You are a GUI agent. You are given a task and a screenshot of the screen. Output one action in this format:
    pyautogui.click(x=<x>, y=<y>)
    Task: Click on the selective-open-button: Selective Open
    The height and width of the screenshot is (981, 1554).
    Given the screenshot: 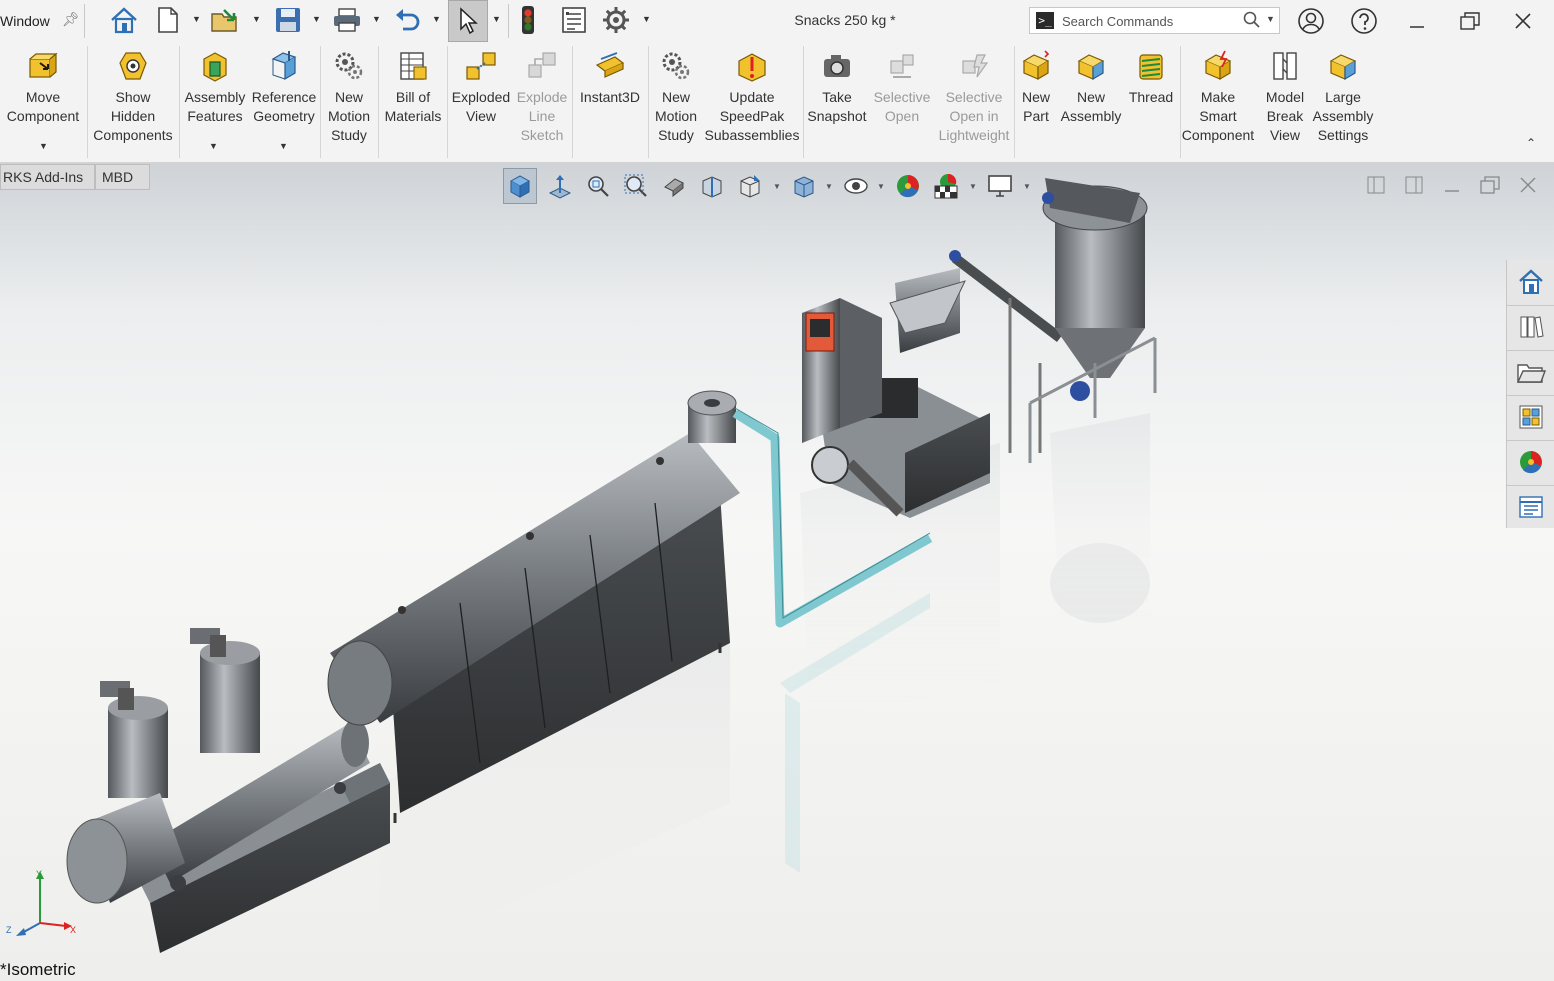 What is the action you would take?
    pyautogui.click(x=902, y=87)
    